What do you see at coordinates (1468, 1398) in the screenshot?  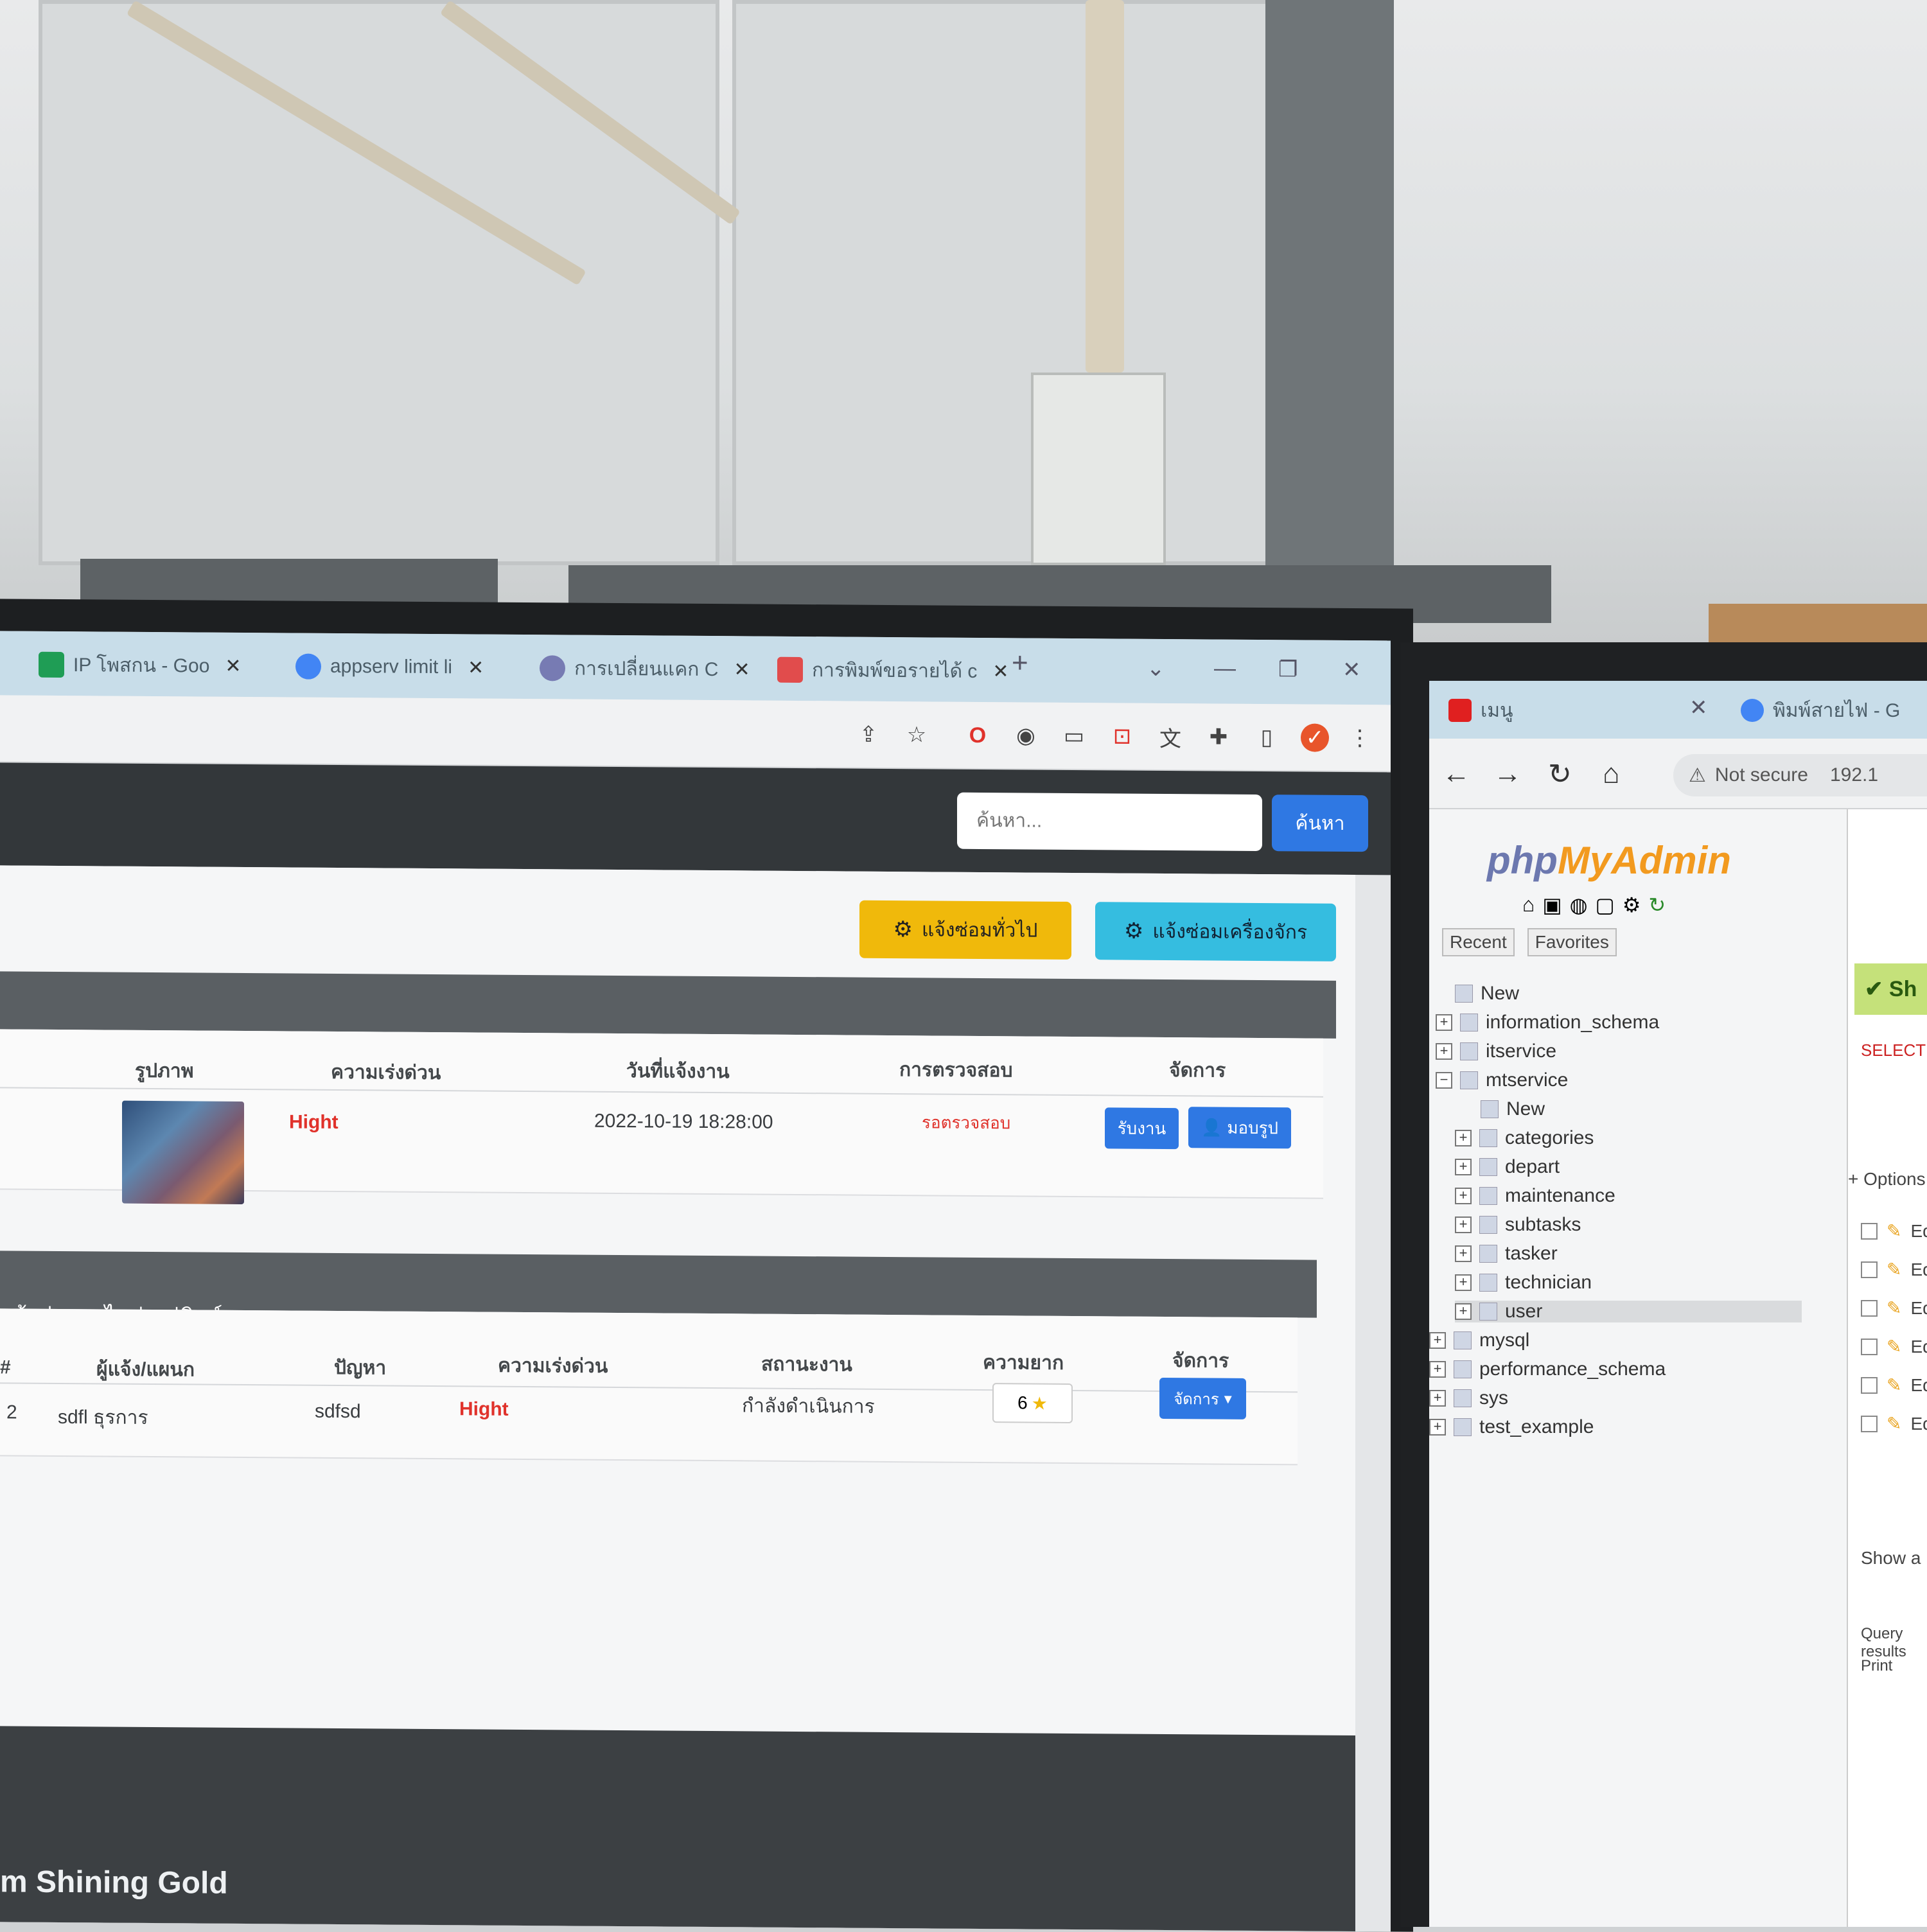 I see `tree-item-db: + sys` at bounding box center [1468, 1398].